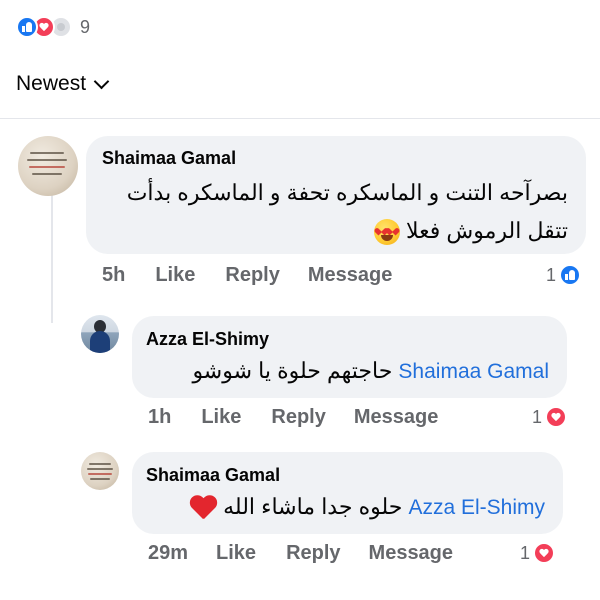 This screenshot has width=600, height=600. What do you see at coordinates (386, 232) in the screenshot?
I see `heart-eyes-emoji-icon` at bounding box center [386, 232].